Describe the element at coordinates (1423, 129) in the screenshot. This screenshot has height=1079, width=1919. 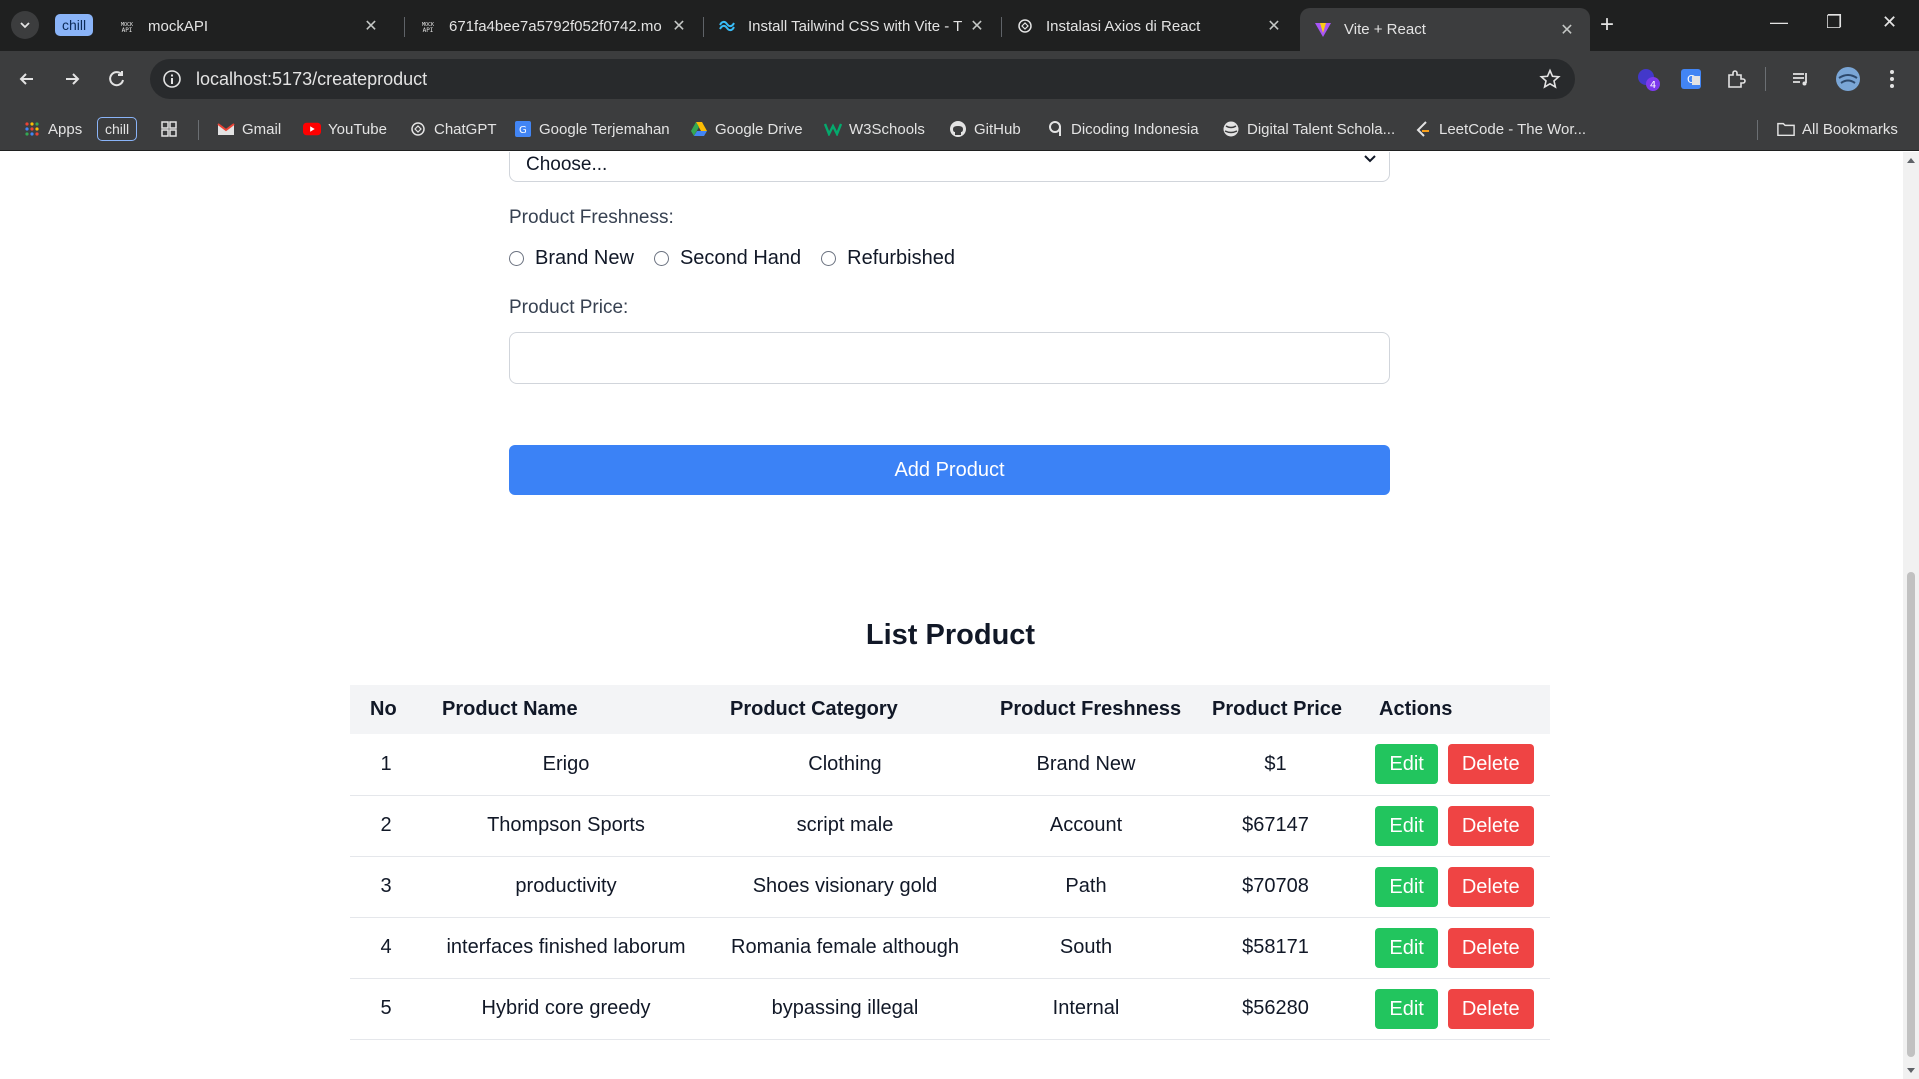
I see `leetcode-icon` at that location.